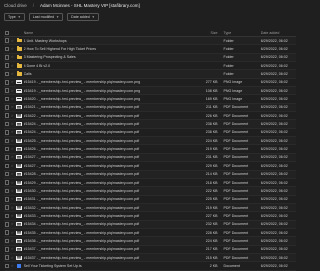  Describe the element at coordinates (45, 40) in the screenshot. I see `file-name: 1 Unit. Mastery Workshops` at that location.